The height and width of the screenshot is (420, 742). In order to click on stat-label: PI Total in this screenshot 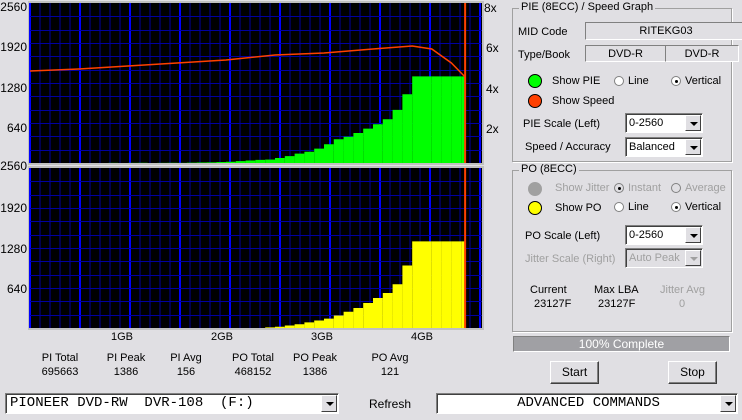, I will do `click(60, 358)`.